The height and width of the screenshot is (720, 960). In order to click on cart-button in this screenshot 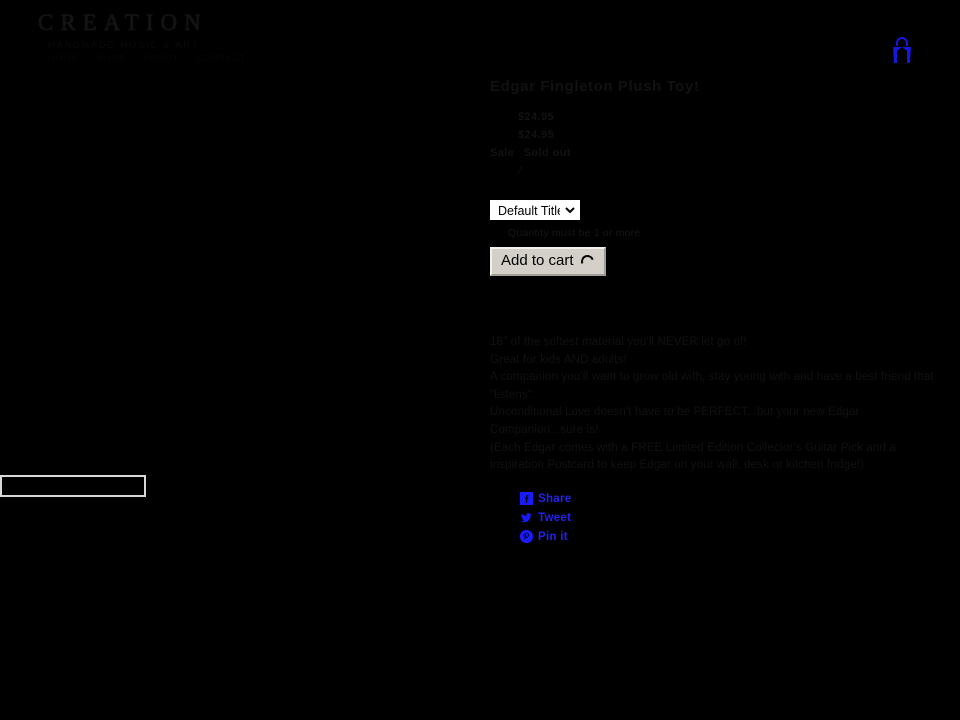, I will do `click(902, 51)`.